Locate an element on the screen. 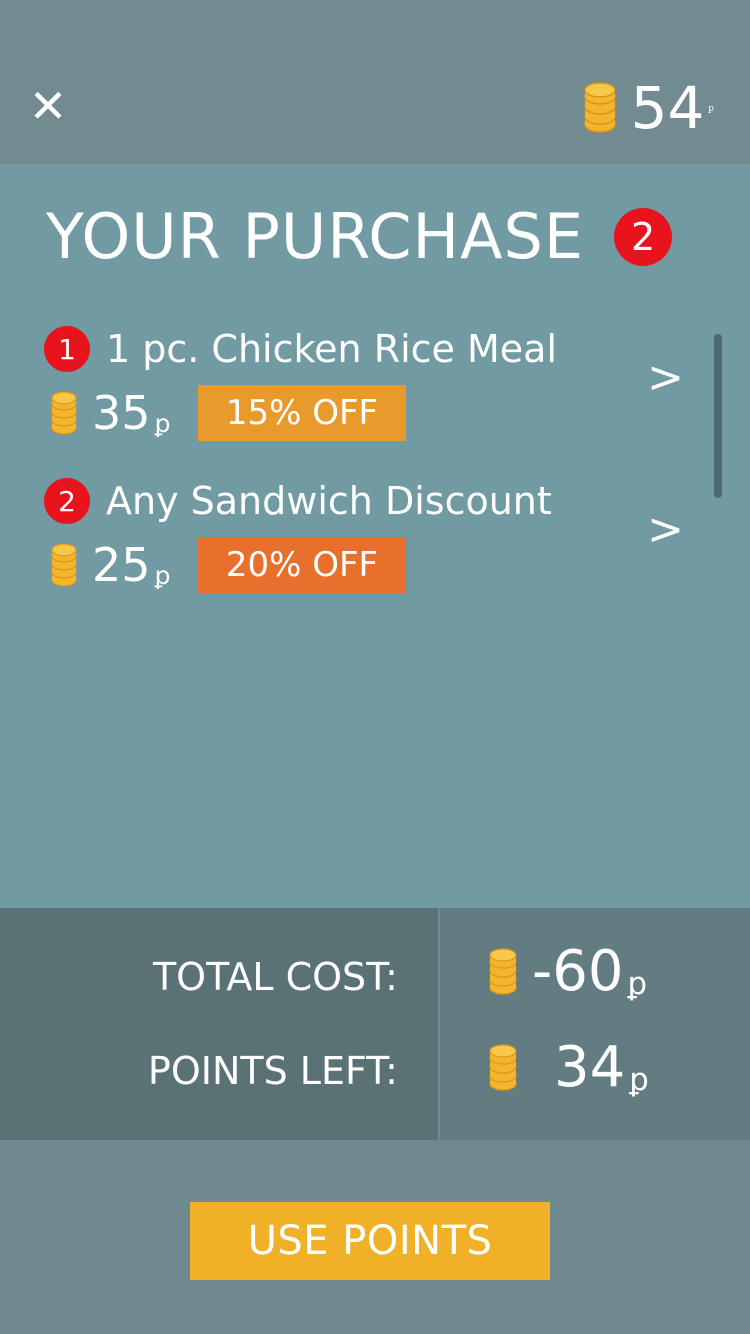 The width and height of the screenshot is (750, 1334). total-cost-label: TOTAL COST: is located at coordinates (275, 977).